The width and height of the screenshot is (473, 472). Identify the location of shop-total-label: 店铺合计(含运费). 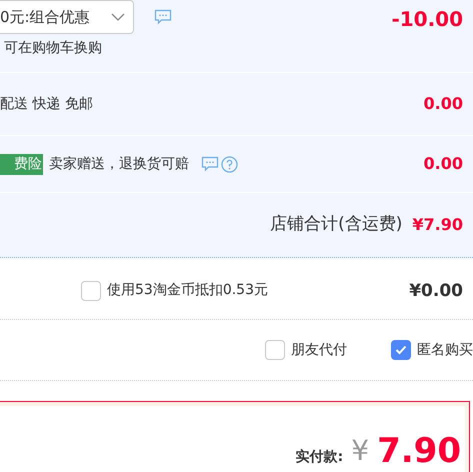
(336, 224).